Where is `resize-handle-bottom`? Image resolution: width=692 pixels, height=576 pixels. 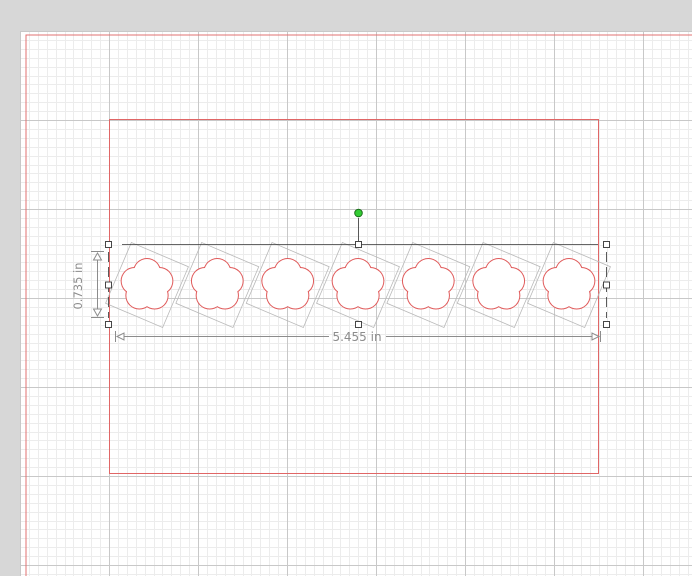 resize-handle-bottom is located at coordinates (358, 324).